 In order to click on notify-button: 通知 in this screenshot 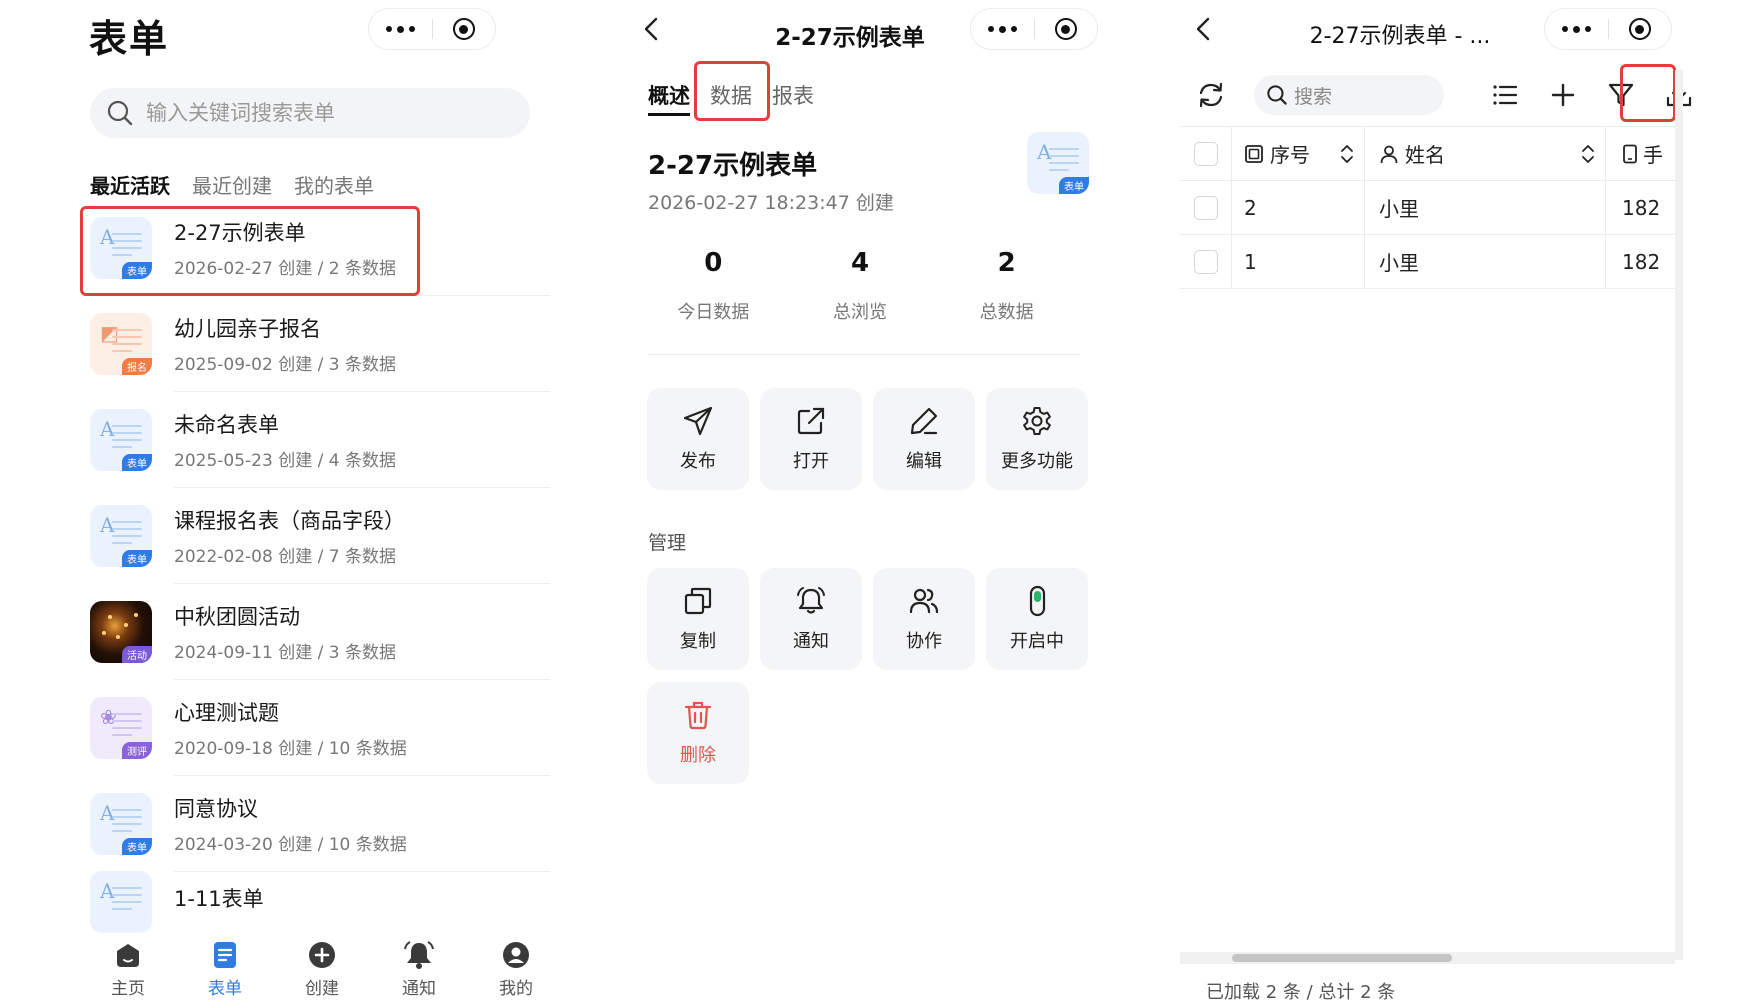, I will do `click(811, 619)`.